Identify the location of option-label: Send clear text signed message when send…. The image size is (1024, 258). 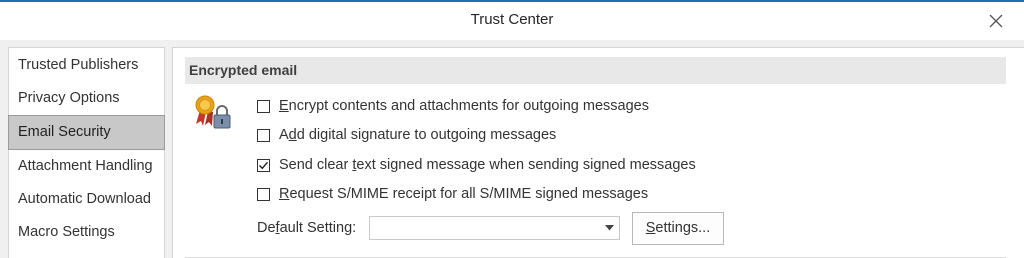
(487, 165).